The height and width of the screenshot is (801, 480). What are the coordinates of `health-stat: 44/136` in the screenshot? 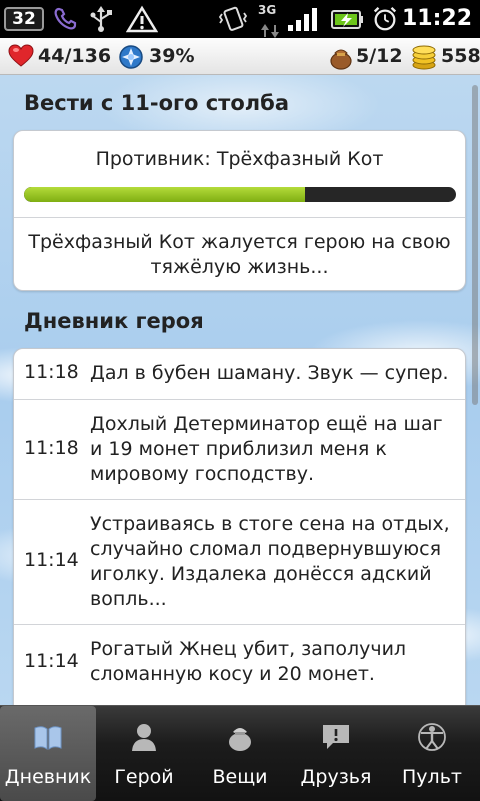 It's located at (57, 56).